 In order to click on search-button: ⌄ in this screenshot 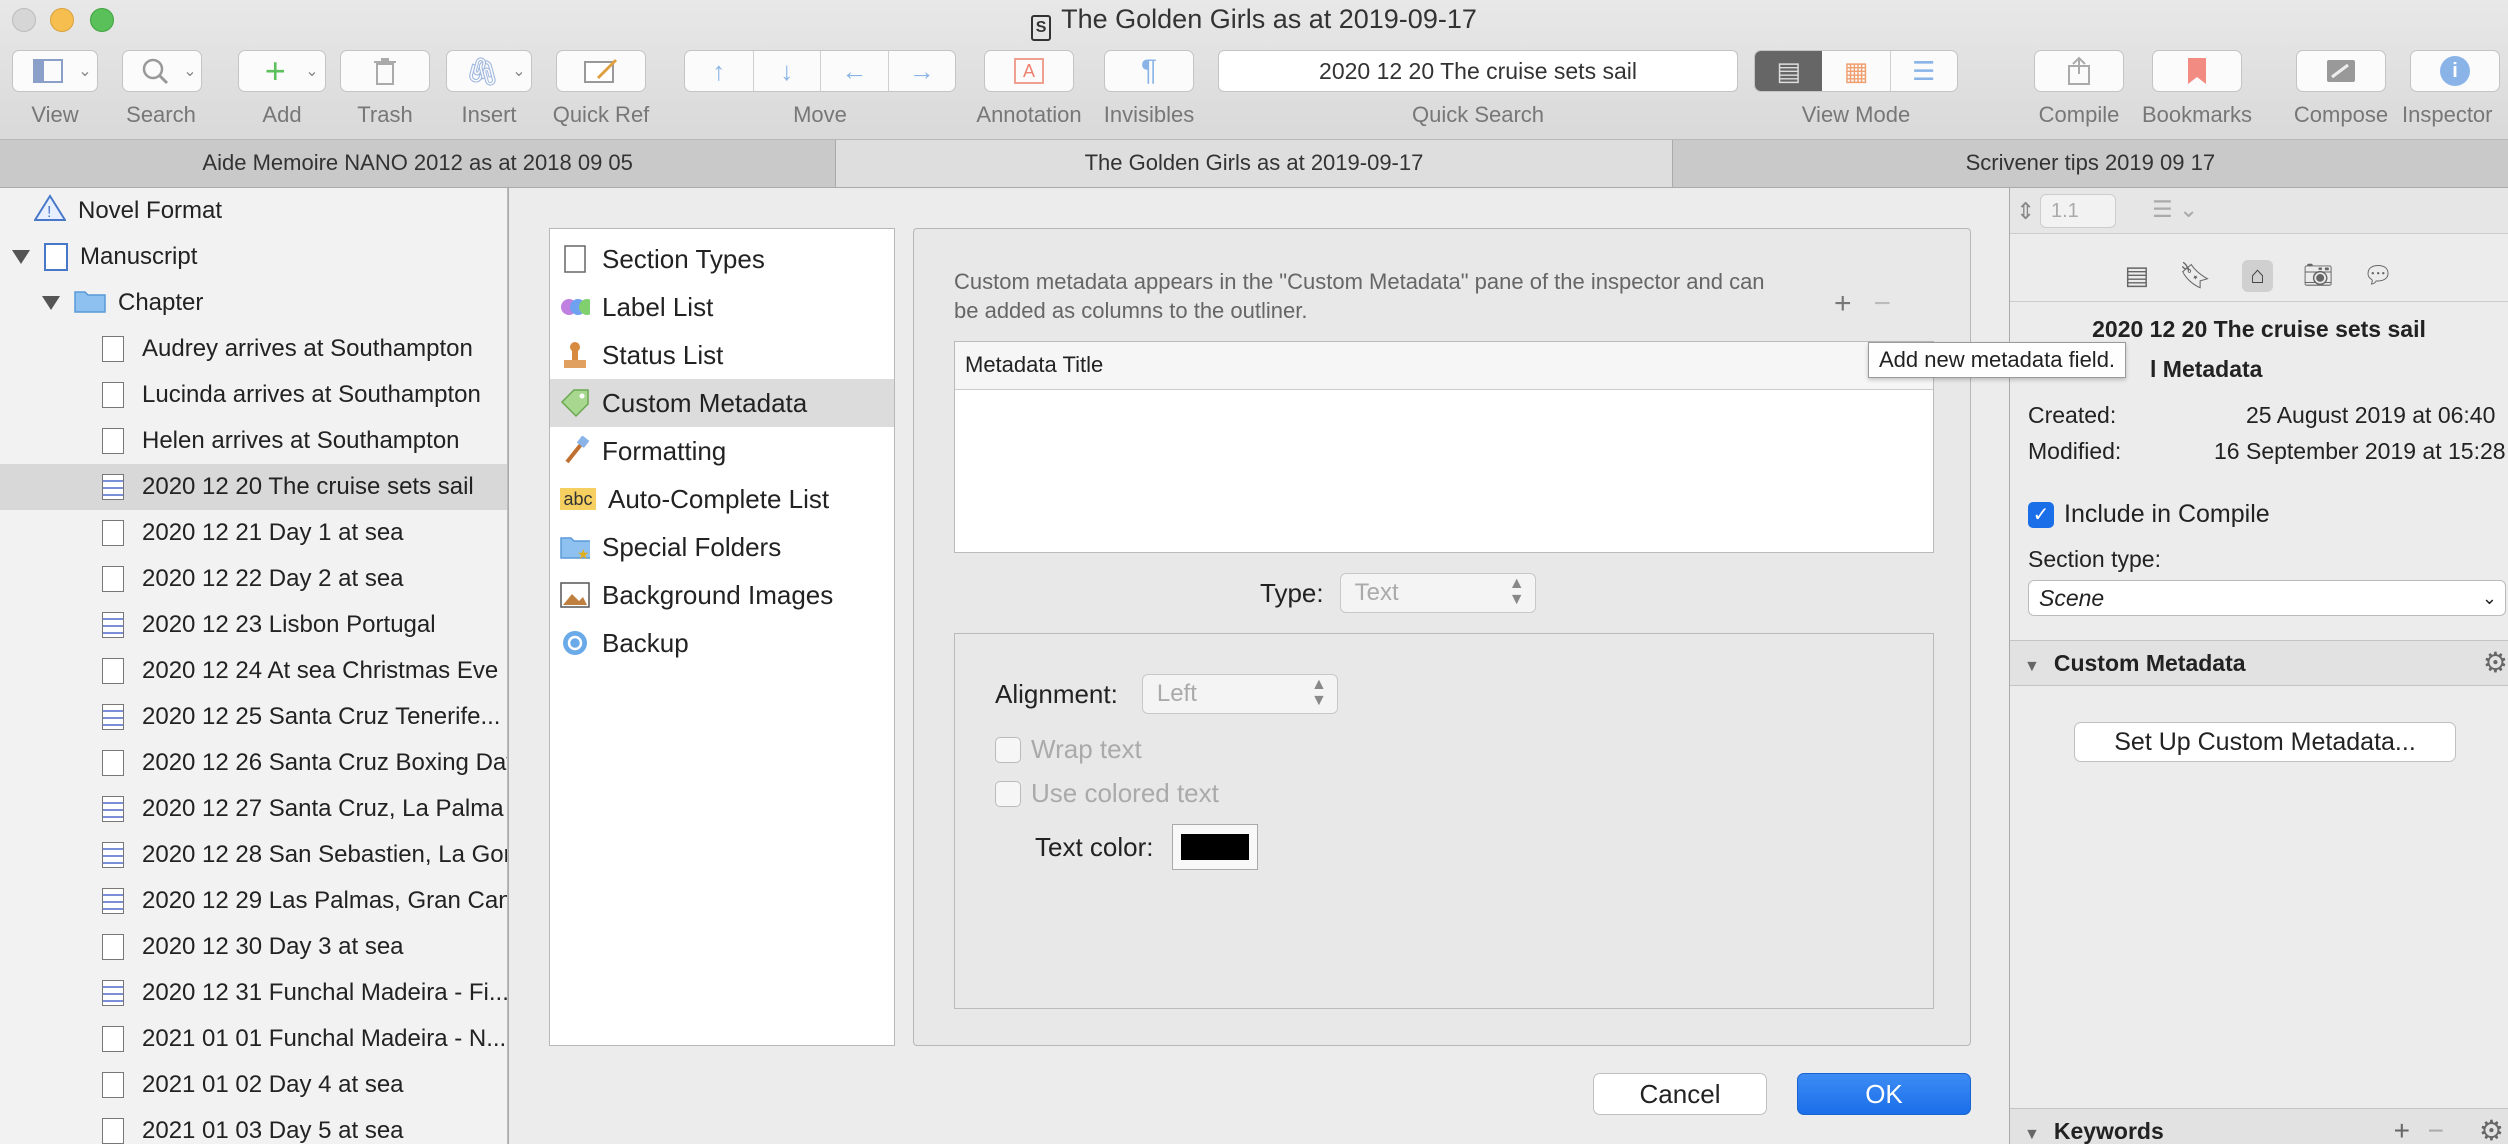, I will do `click(162, 71)`.